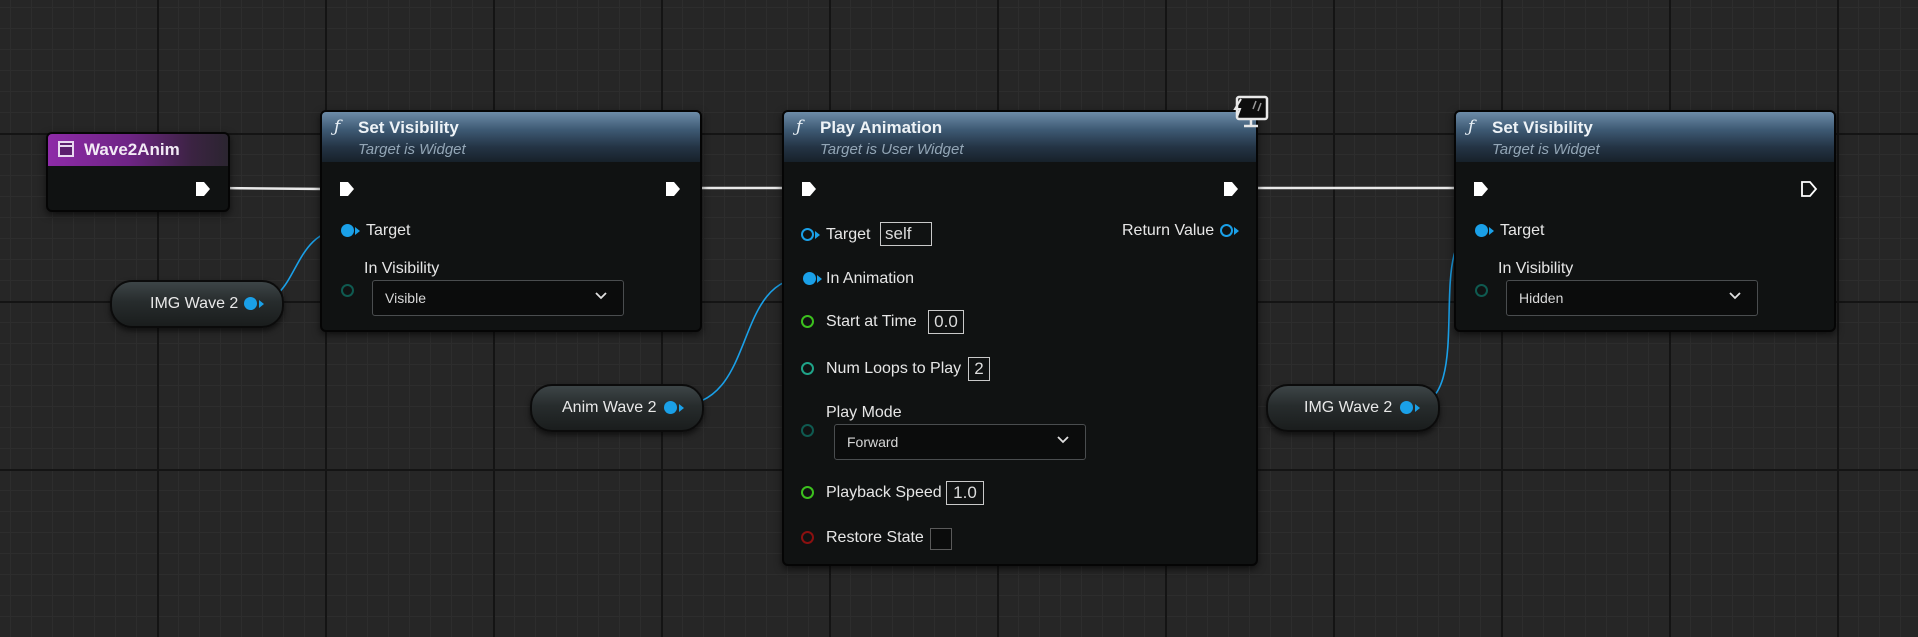  I want to click on num-loops-value: 2, so click(979, 368).